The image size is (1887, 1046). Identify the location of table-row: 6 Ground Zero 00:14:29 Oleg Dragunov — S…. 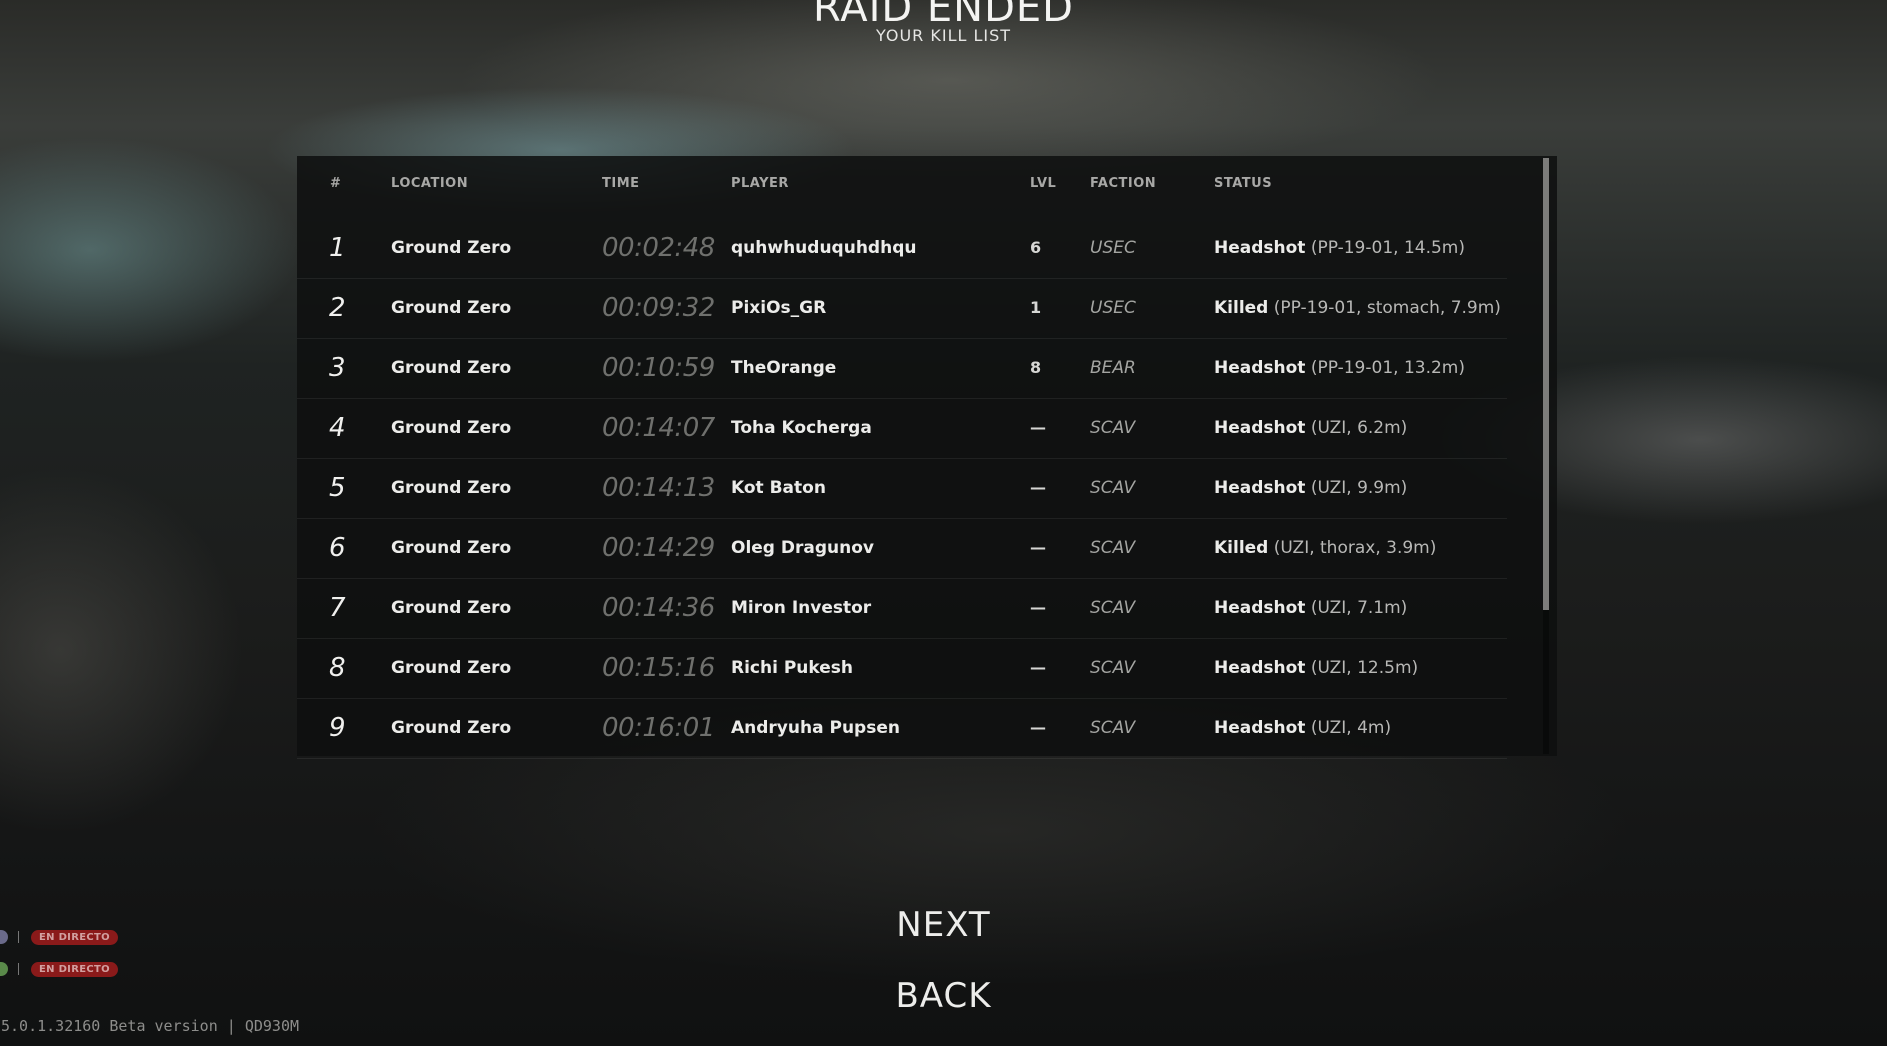
(902, 548).